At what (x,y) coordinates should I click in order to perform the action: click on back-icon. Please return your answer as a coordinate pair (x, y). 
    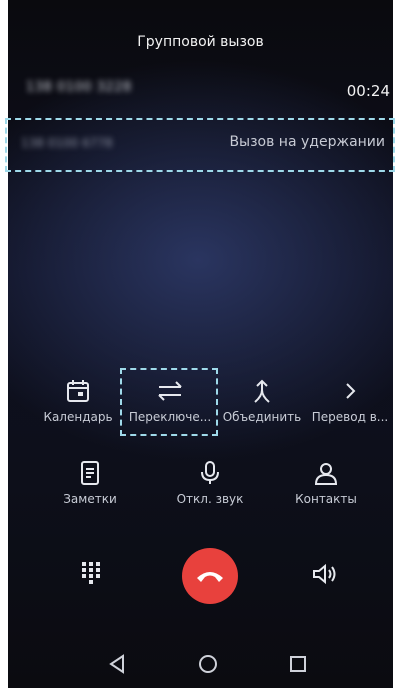
    Looking at the image, I should click on (118, 664).